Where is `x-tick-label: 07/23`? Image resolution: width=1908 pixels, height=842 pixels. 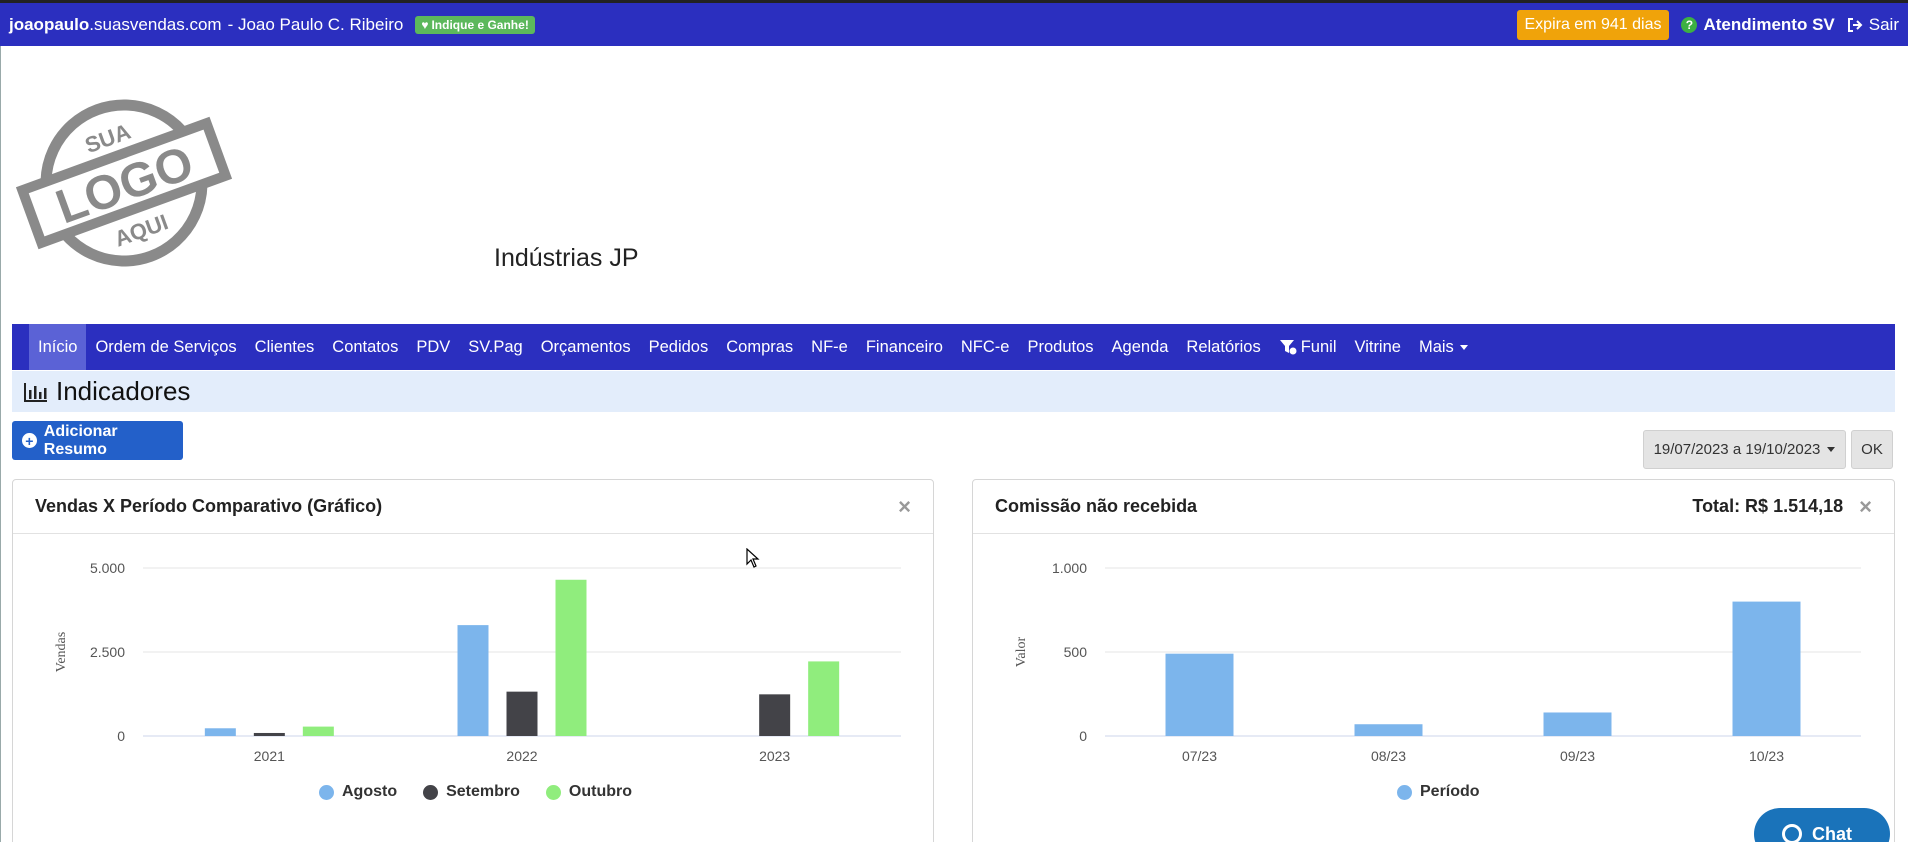 x-tick-label: 07/23 is located at coordinates (1199, 756).